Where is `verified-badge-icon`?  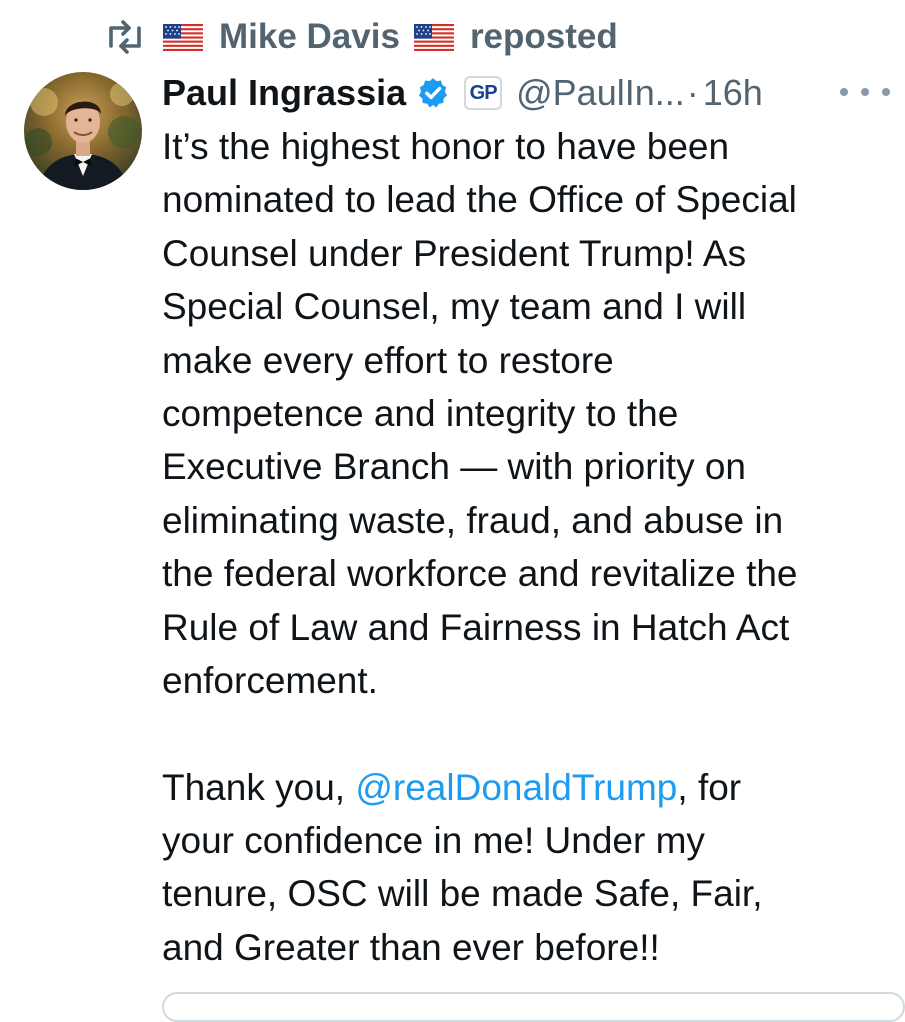
verified-badge-icon is located at coordinates (433, 93).